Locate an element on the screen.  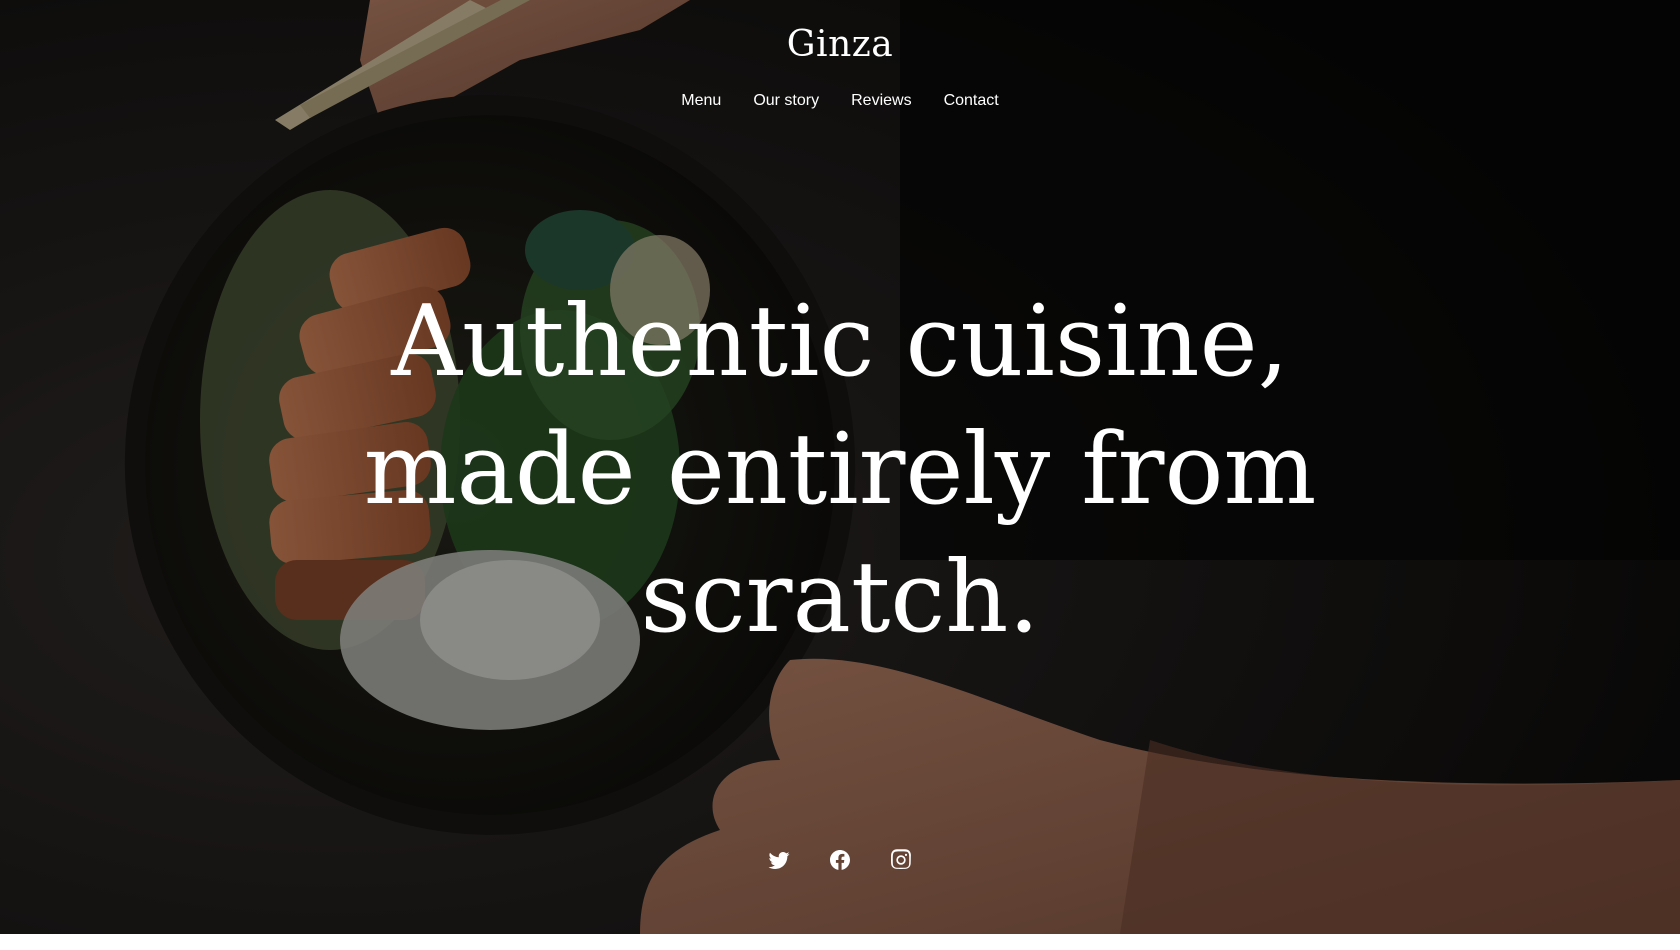
page-bottom-edge is located at coordinates (840, 942).